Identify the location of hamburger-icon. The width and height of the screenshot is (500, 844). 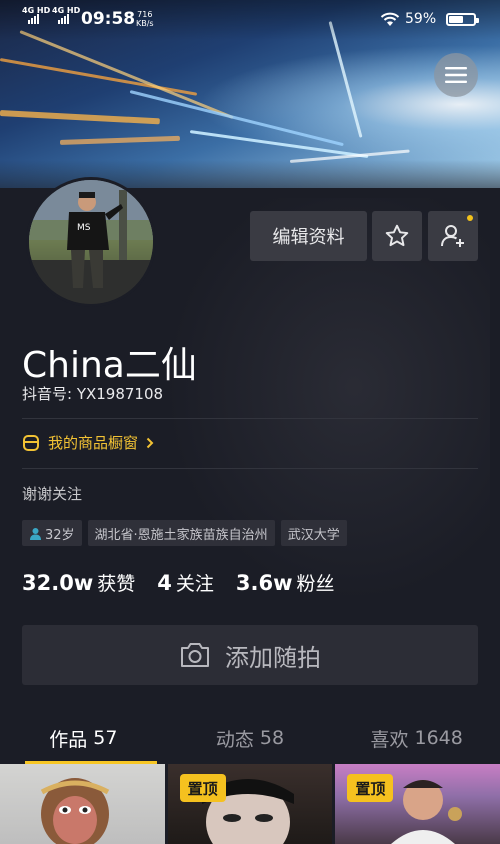
(456, 75).